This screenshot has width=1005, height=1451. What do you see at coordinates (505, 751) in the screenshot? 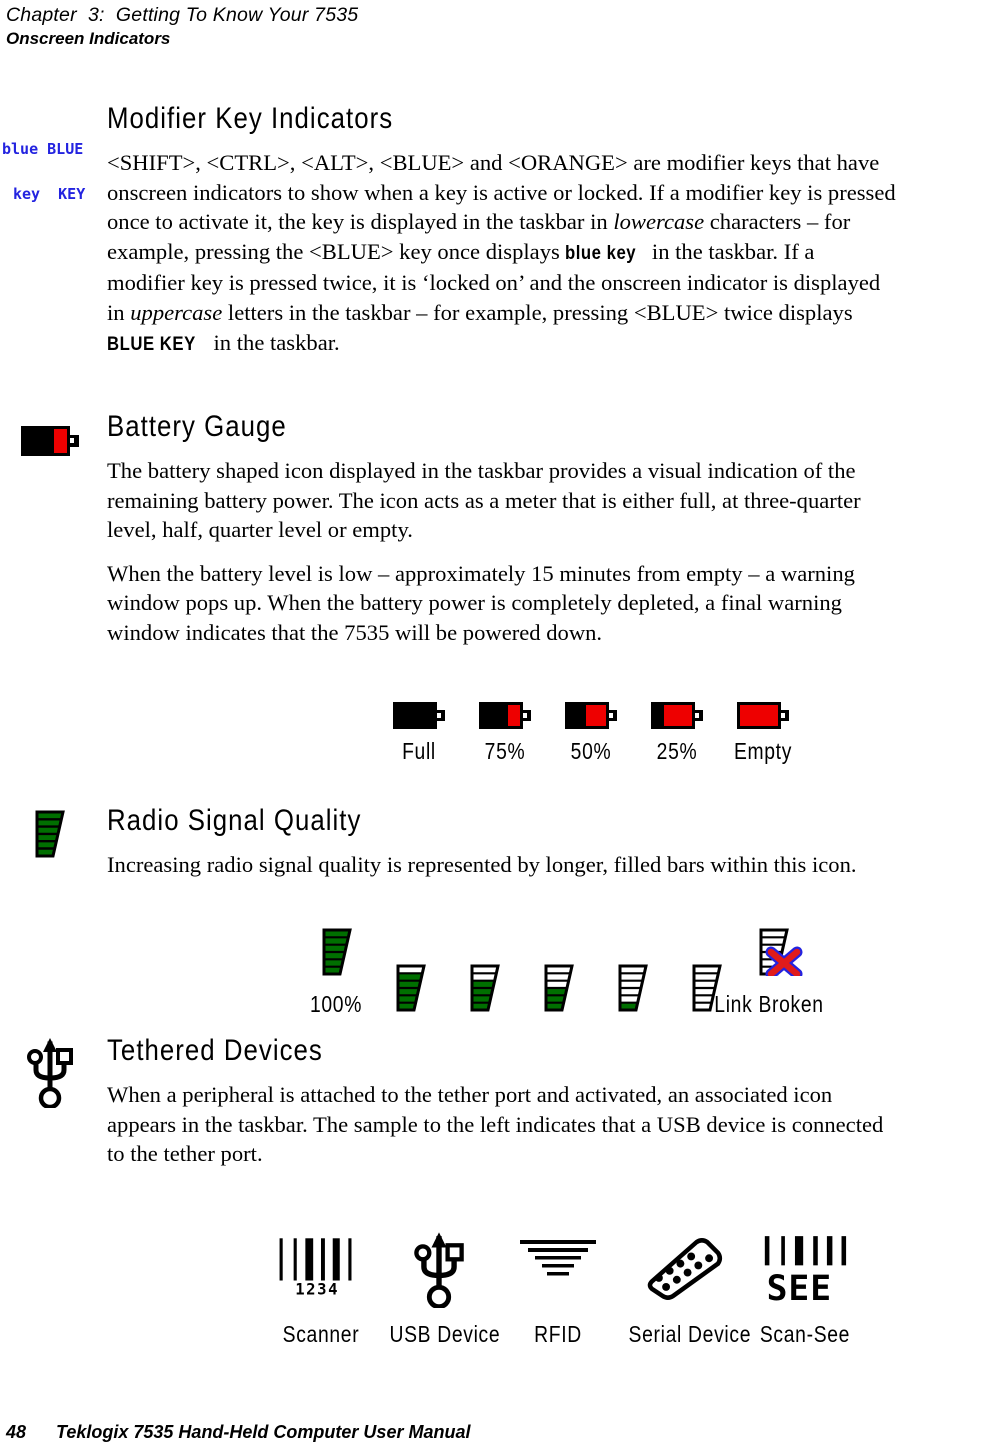
I see `battery-gauge-label: 75%` at bounding box center [505, 751].